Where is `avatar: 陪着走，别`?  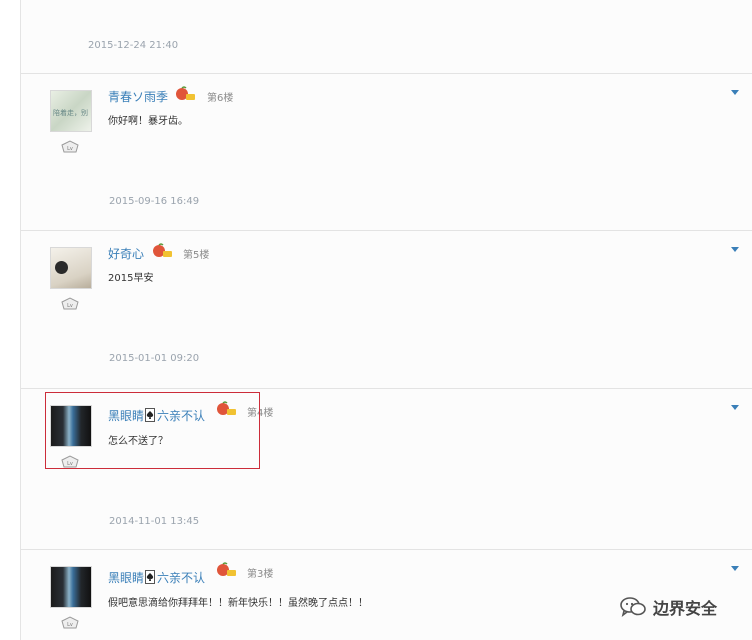 avatar: 陪着走，别 is located at coordinates (71, 111).